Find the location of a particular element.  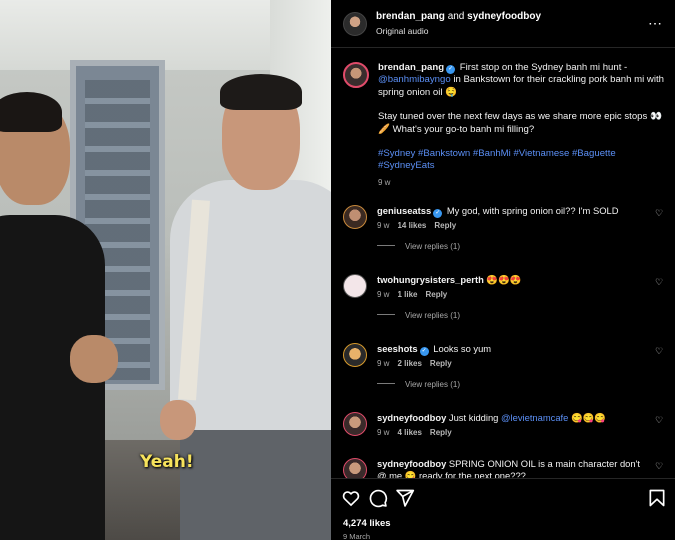

author-username: brendan_pang is located at coordinates (410, 16).